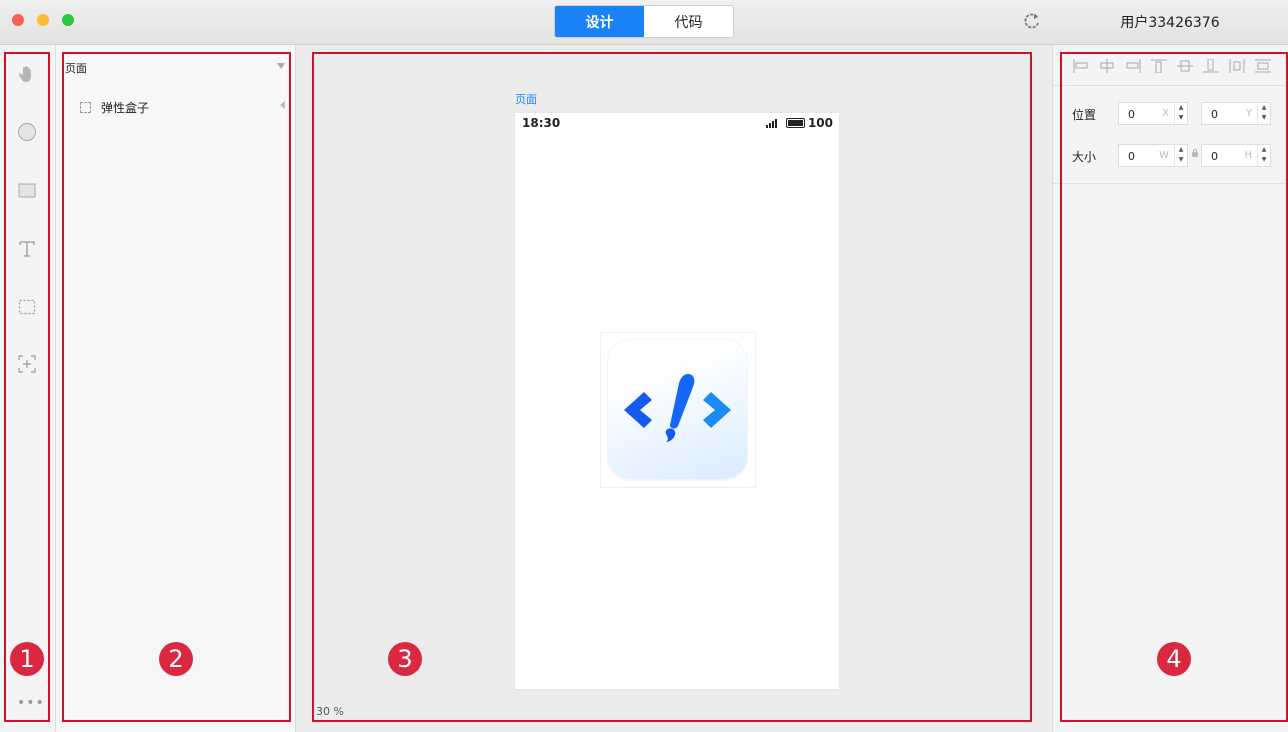 This screenshot has height=732, width=1288. Describe the element at coordinates (688, 21) in the screenshot. I see `tab-code: 代码` at that location.